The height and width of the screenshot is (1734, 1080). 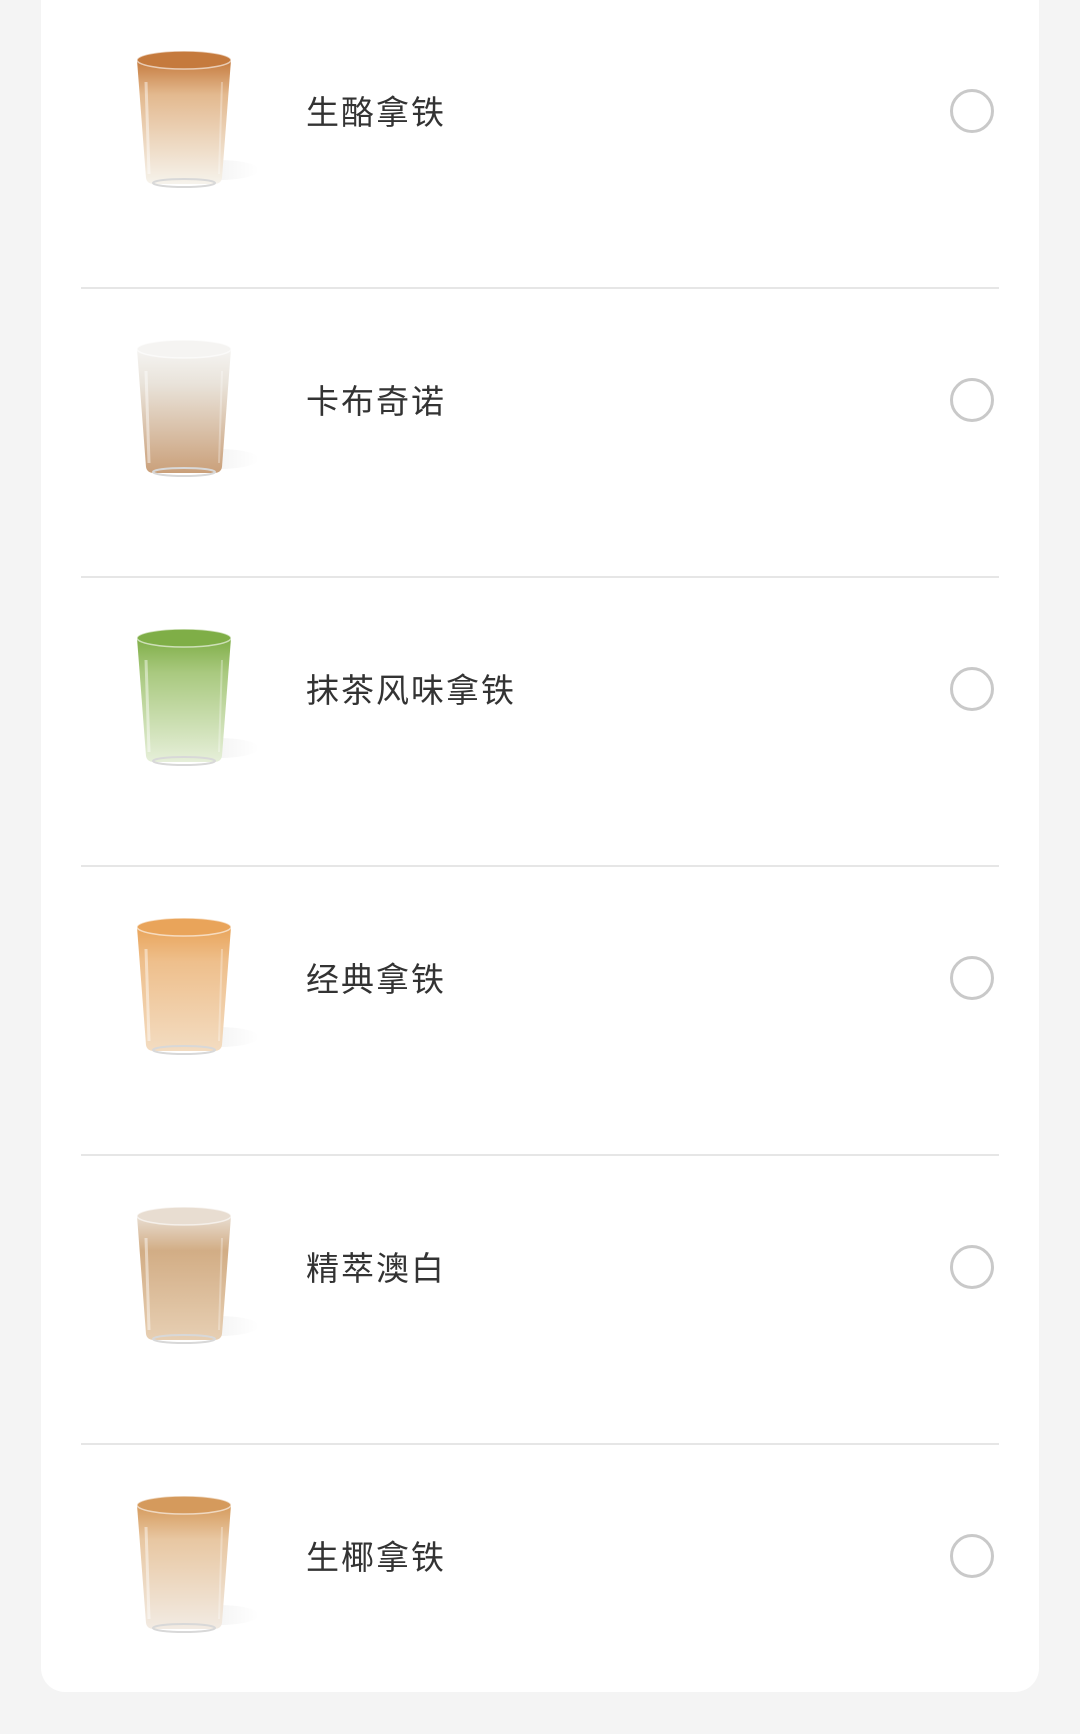 I want to click on drink-name: 经典拿铁, so click(x=376, y=979).